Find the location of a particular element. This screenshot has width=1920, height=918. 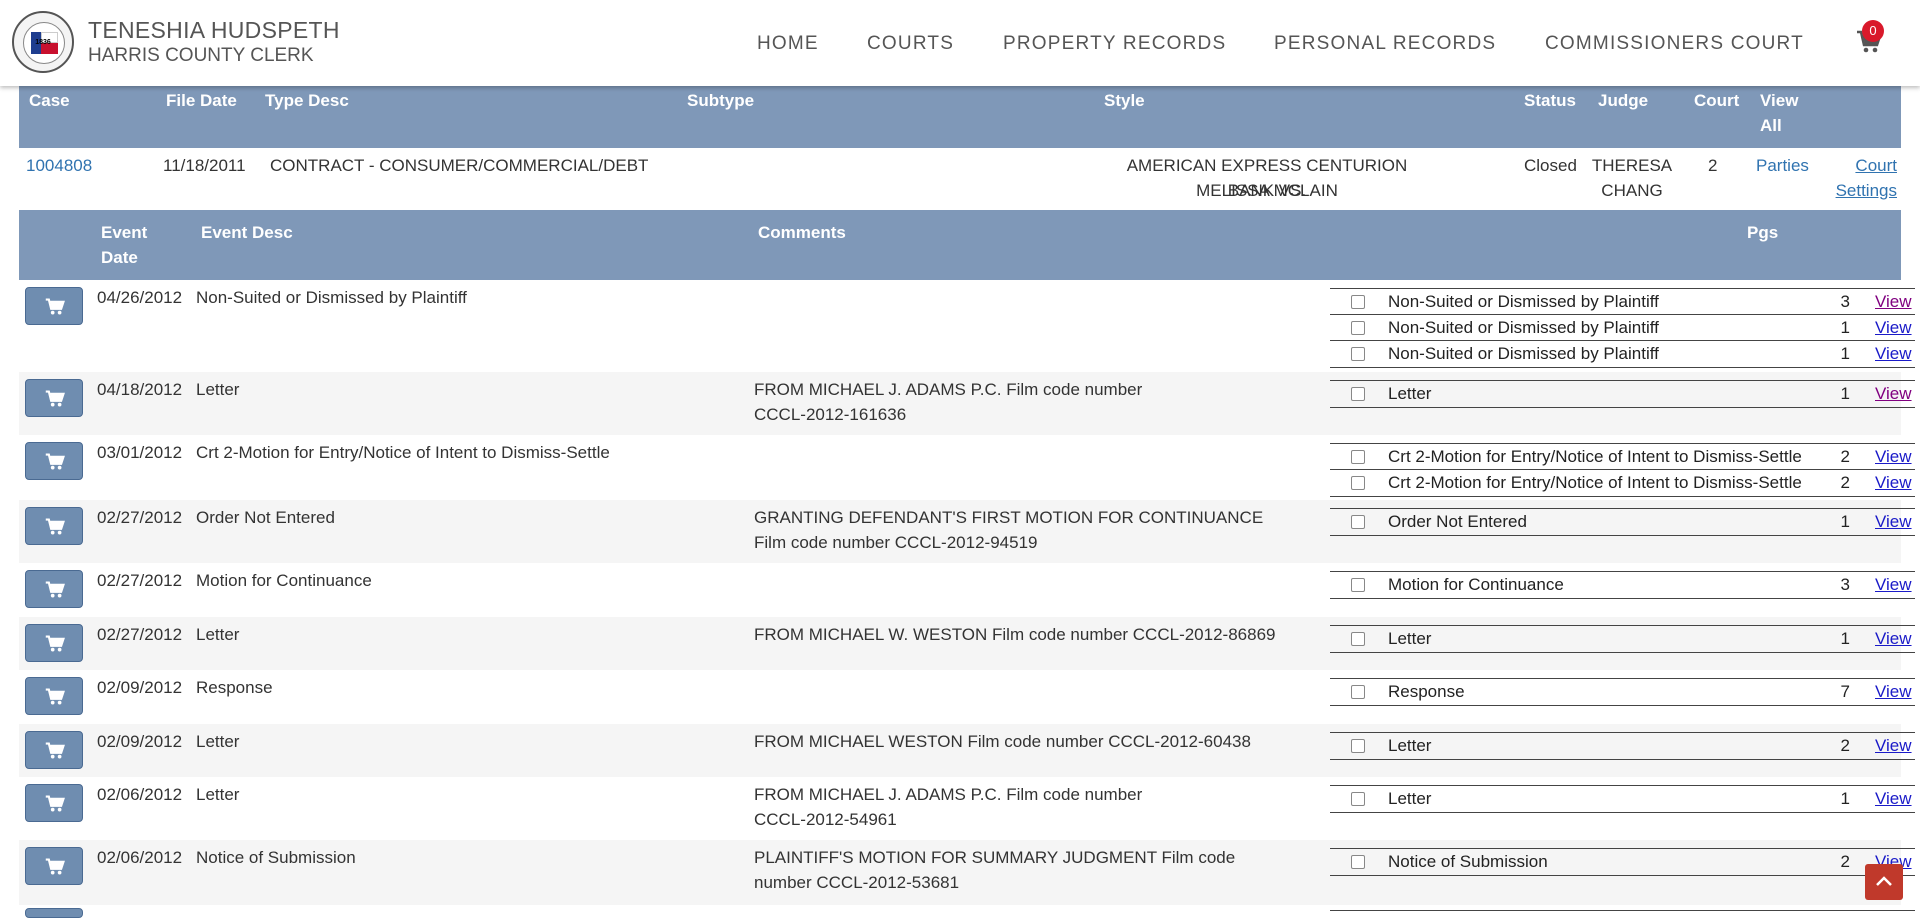

col-event-date-line1: Event is located at coordinates (124, 232).